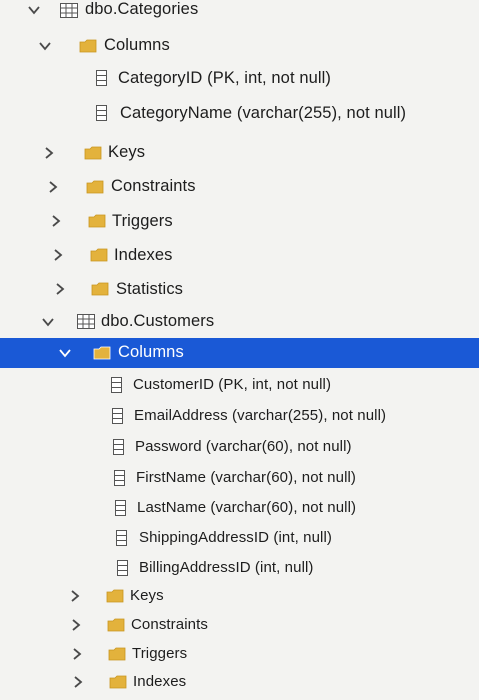 Image resolution: width=479 pixels, height=700 pixels. Describe the element at coordinates (150, 289) in the screenshot. I see `folder-label: Statistics` at that location.